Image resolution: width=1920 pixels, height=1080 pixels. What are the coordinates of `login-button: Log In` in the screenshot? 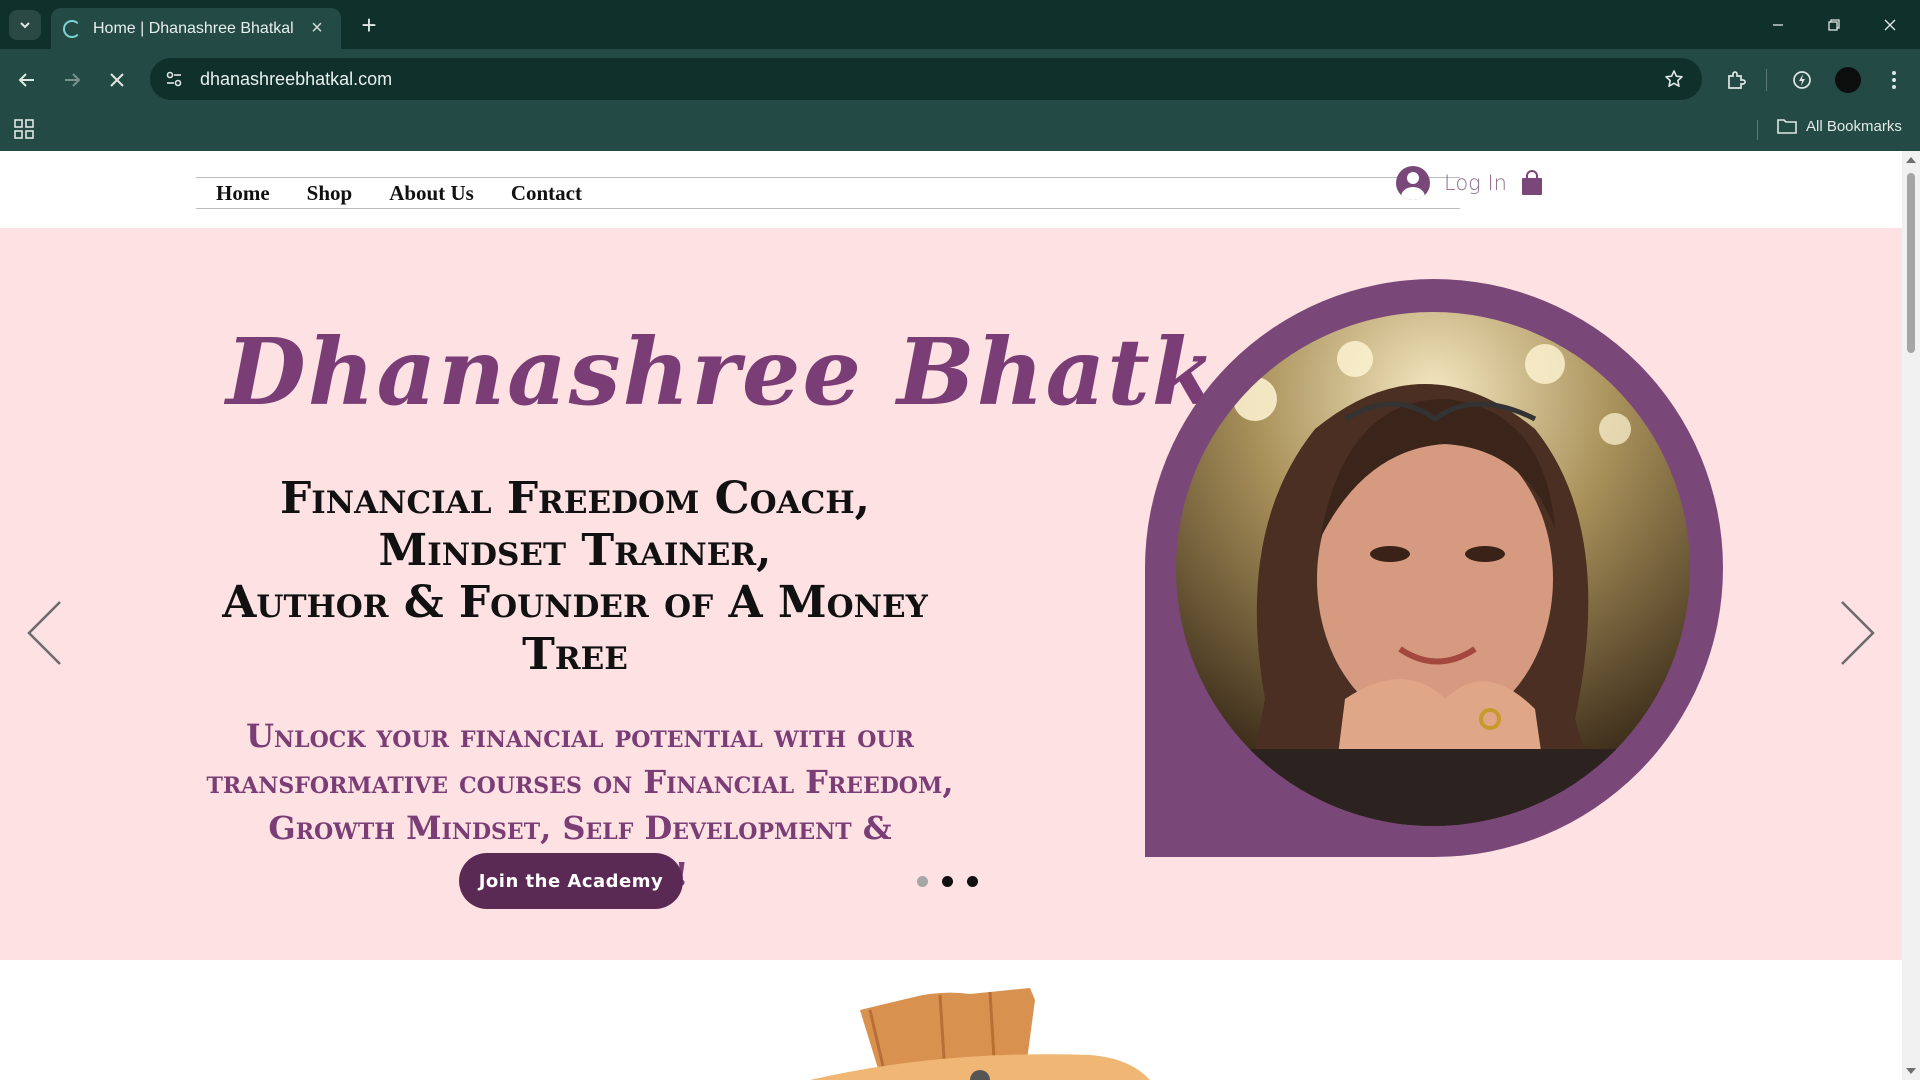 It's located at (1451, 183).